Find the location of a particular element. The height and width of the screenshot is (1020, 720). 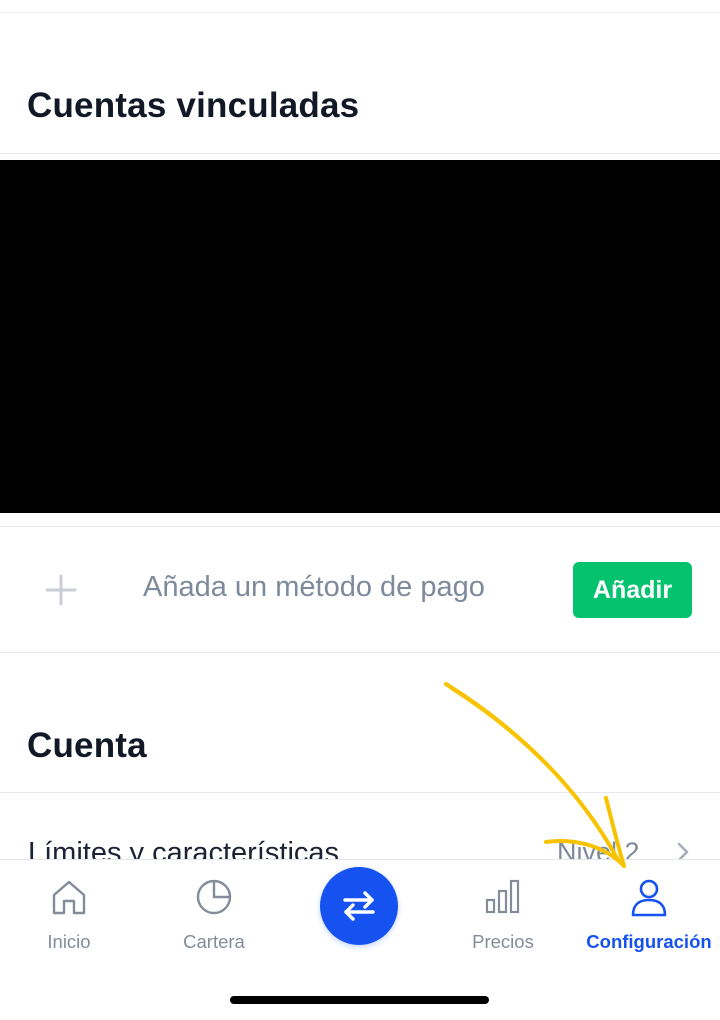

top-divider is located at coordinates (360, 12).